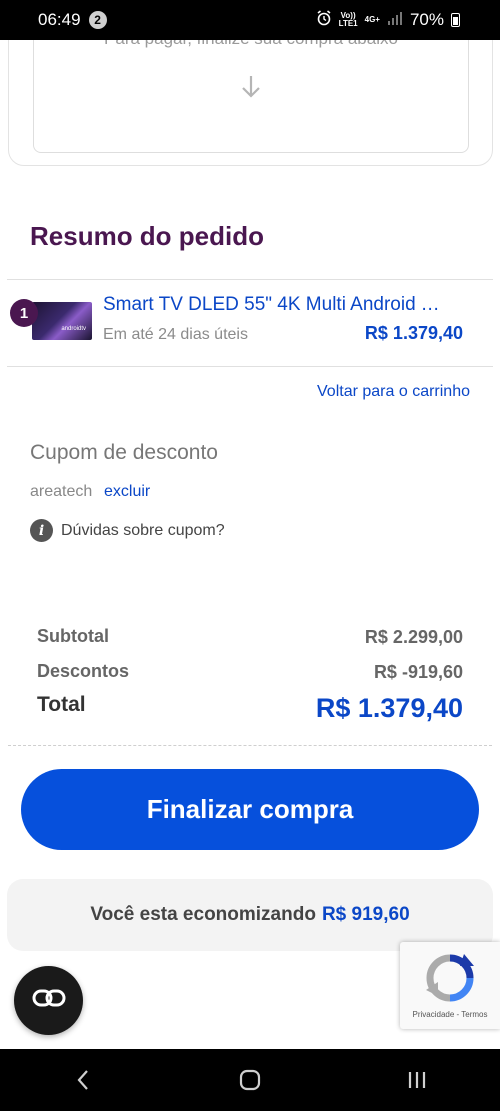 The width and height of the screenshot is (500, 1111). Describe the element at coordinates (59, 19) in the screenshot. I see `clock: 06:49` at that location.